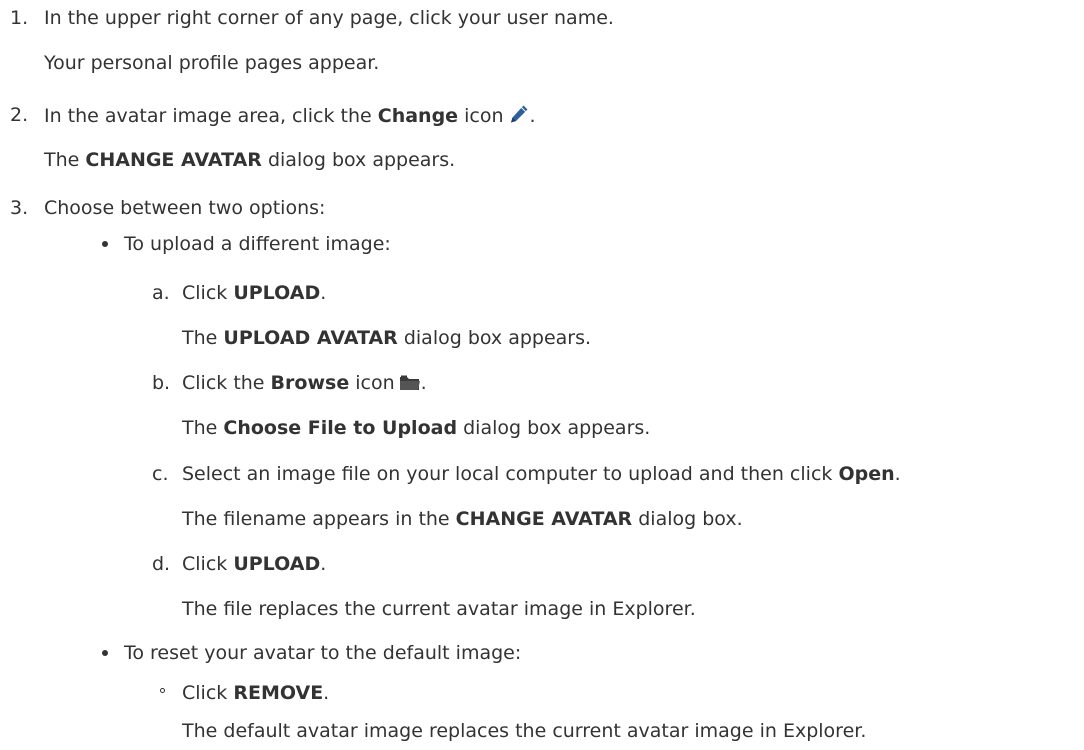 Image resolution: width=1084 pixels, height=750 pixels. Describe the element at coordinates (323, 564) in the screenshot. I see `substep-d-post: .` at that location.